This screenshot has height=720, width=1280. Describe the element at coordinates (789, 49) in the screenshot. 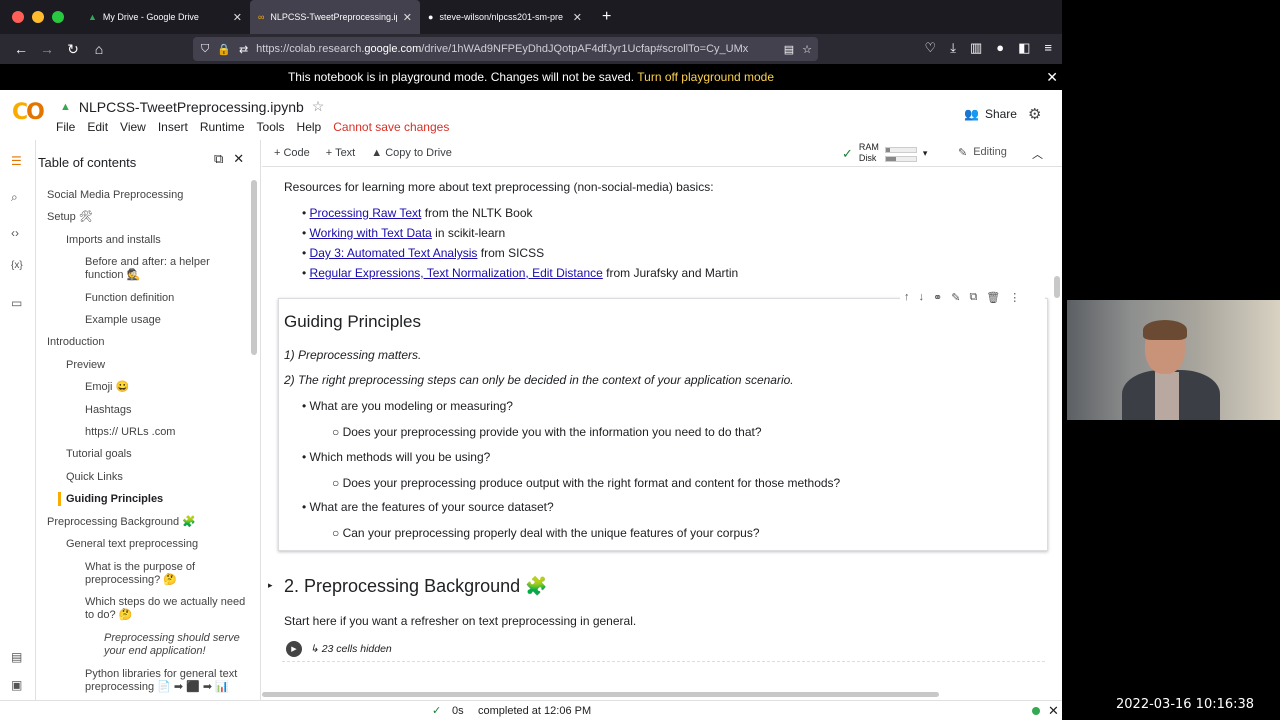

I see `reader-view-icon: ▤` at that location.